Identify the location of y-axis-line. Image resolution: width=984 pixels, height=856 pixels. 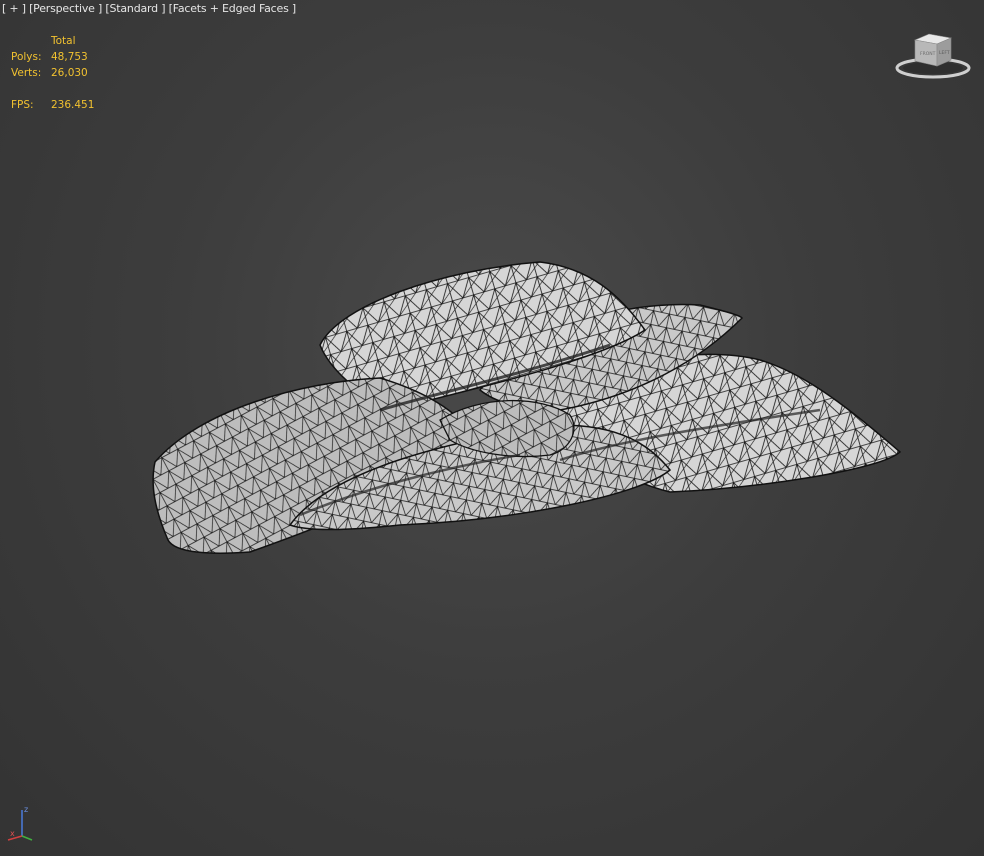
(27, 838).